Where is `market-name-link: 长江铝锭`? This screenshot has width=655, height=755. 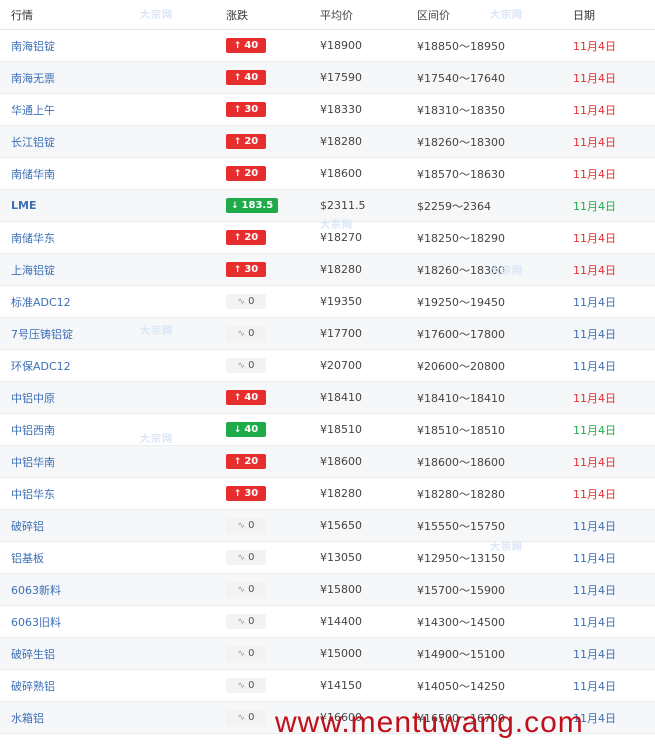
market-name-link: 长江铝锭 is located at coordinates (33, 142).